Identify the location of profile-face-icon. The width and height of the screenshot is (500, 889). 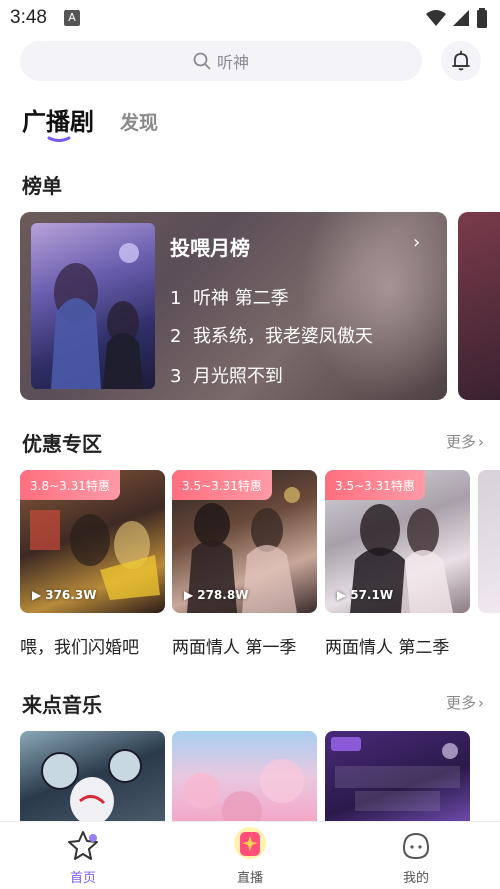
(416, 846).